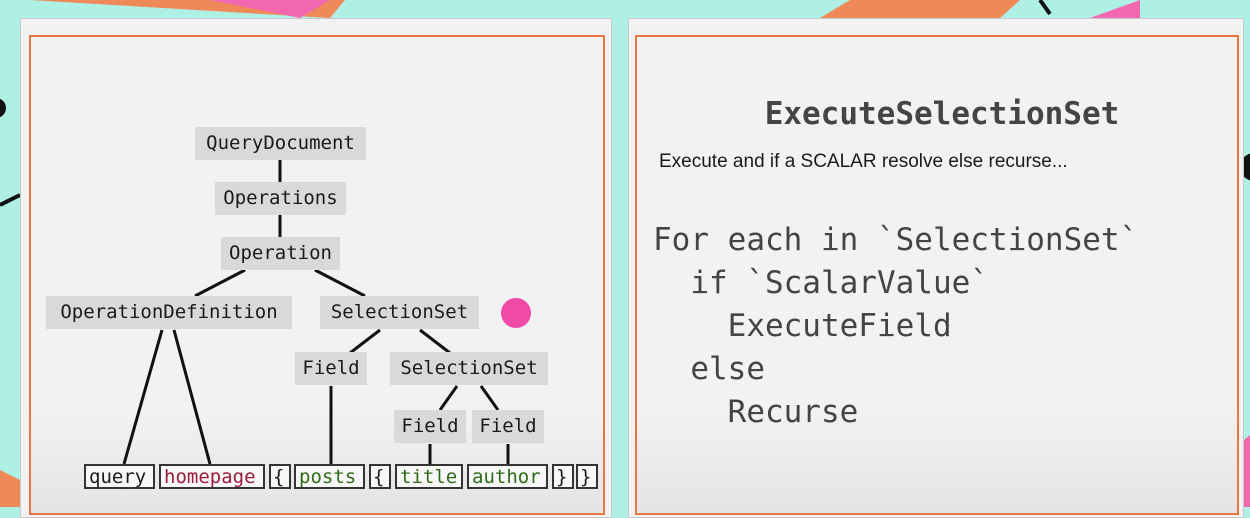 Image resolution: width=1250 pixels, height=518 pixels. Describe the element at coordinates (489, 398) in the screenshot. I see `edge-selectionset-field3` at that location.